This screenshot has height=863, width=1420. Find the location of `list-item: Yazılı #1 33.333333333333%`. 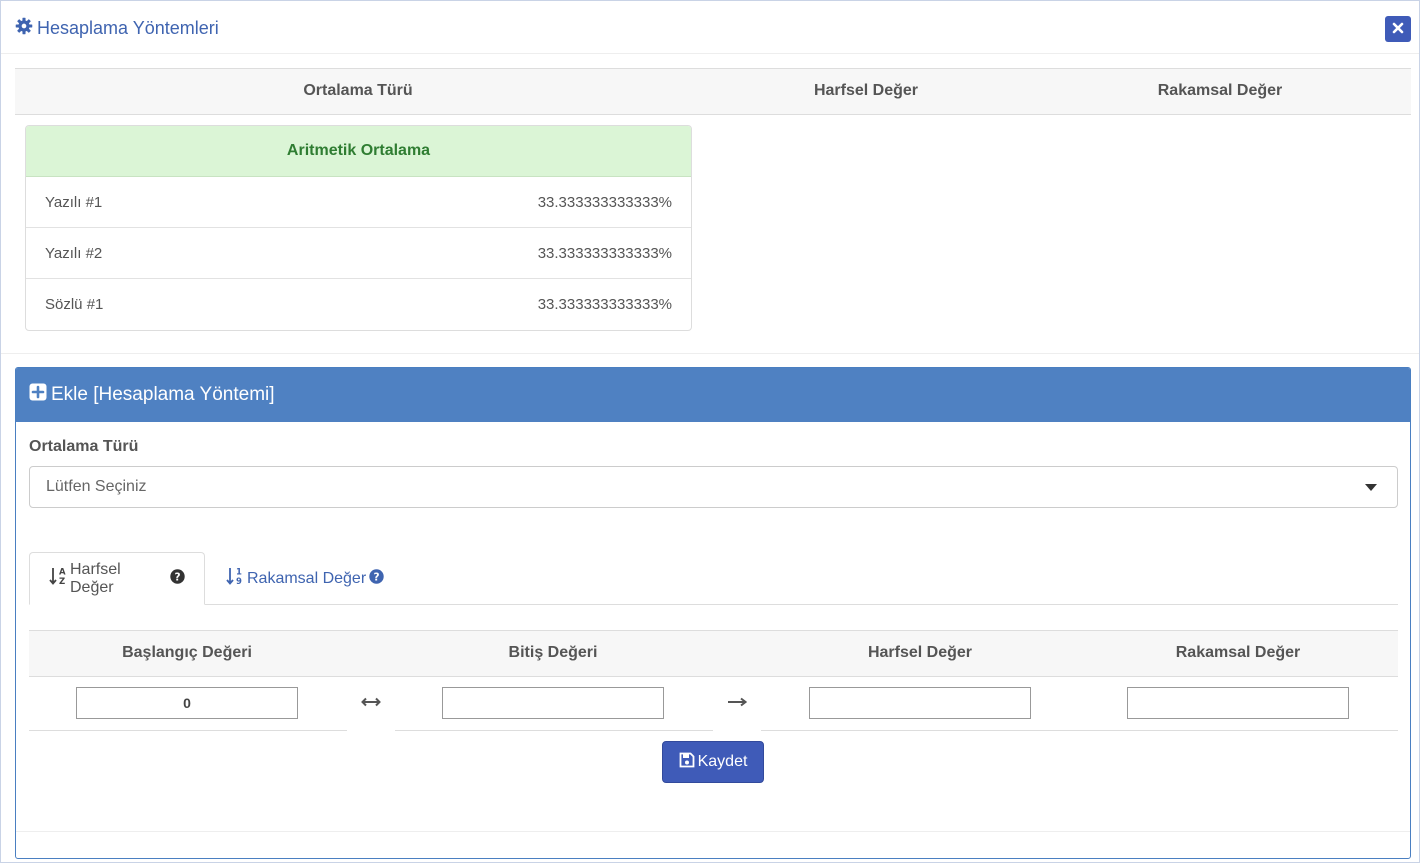

list-item: Yazılı #1 33.333333333333% is located at coordinates (358, 202).